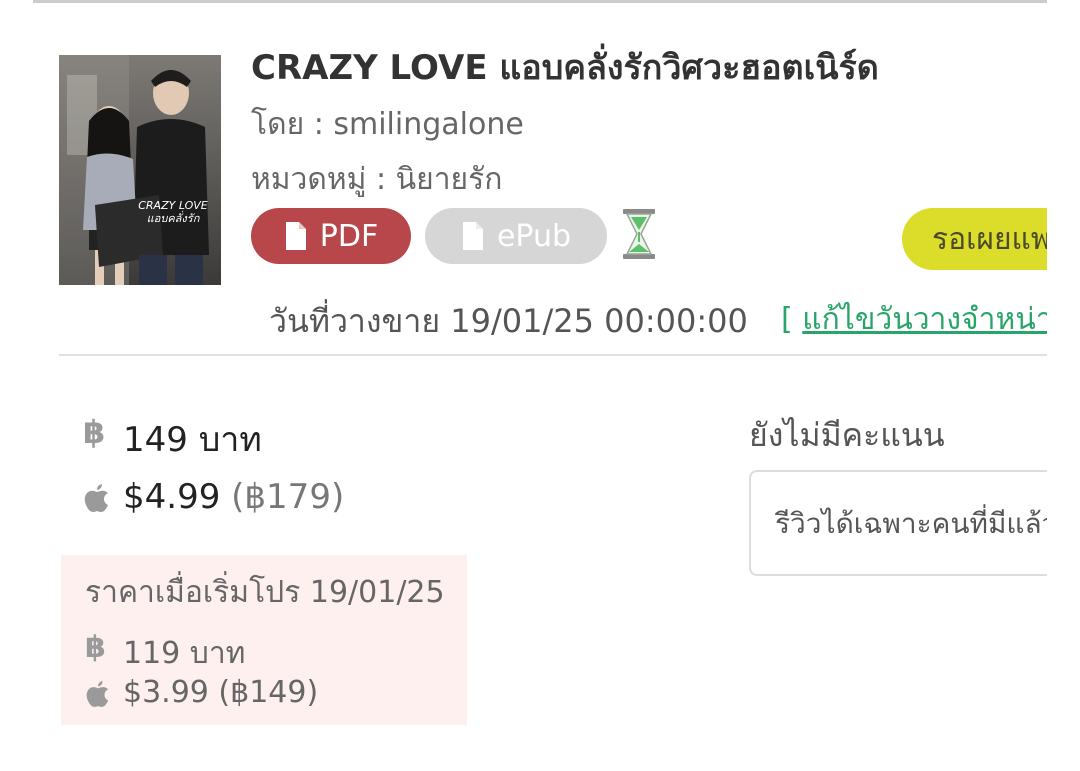 Image resolution: width=1080 pixels, height=771 pixels. I want to click on section-divider, so click(553, 355).